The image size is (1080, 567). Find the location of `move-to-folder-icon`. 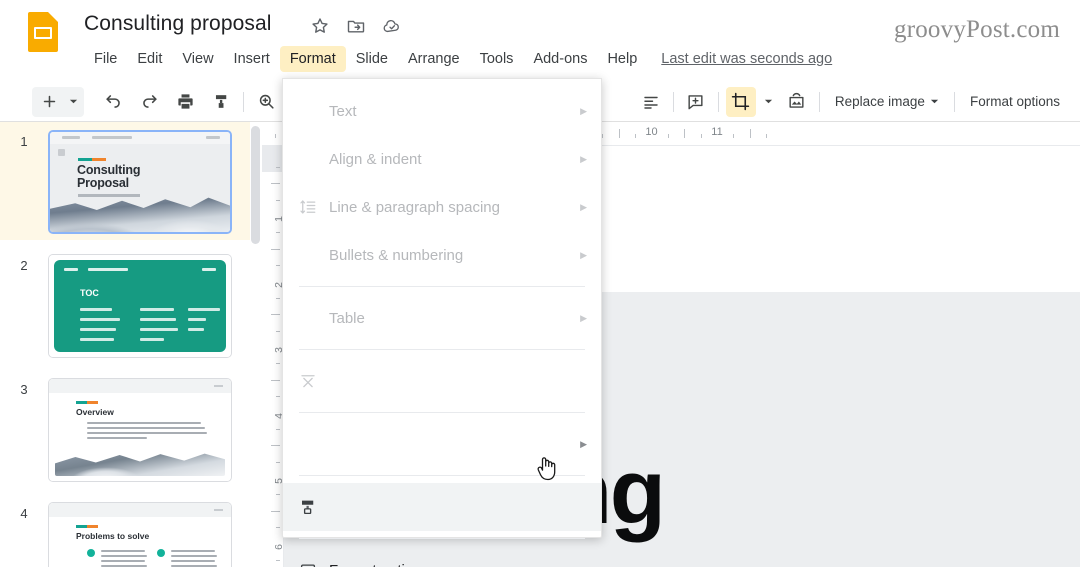

move-to-folder-icon is located at coordinates (356, 26).